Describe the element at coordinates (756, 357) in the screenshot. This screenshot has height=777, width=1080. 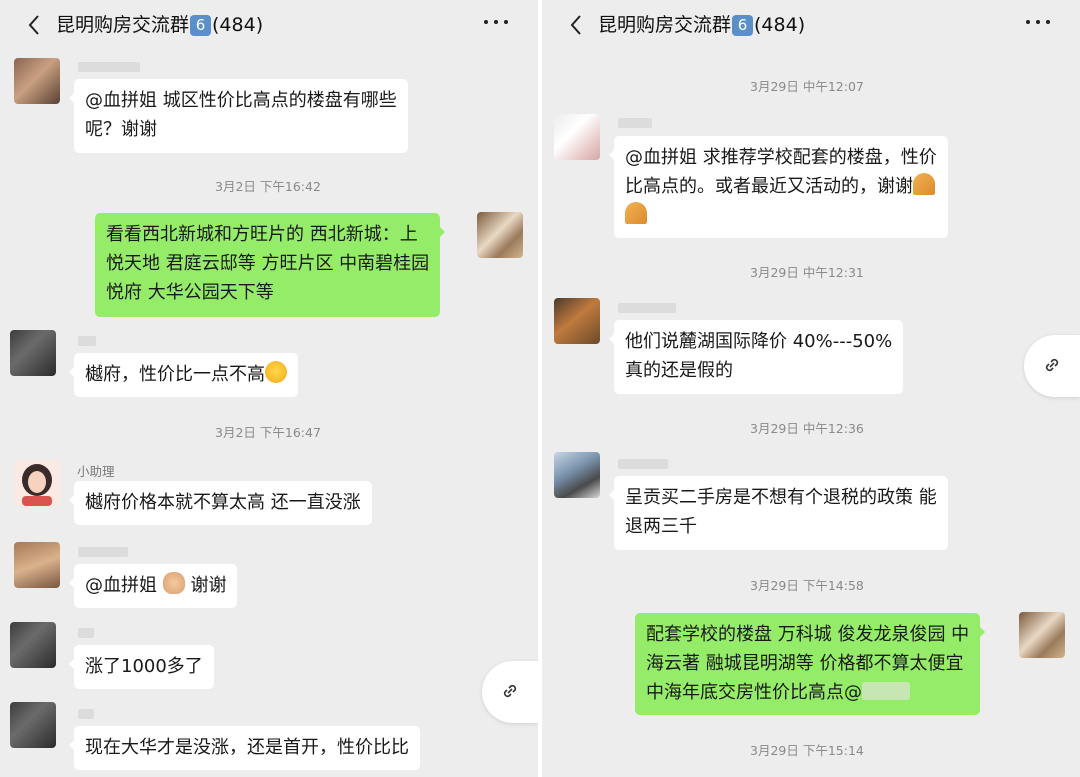
I see `message-bubble: 他们说麓湖国际降价 40%---50% 真的还是假的` at that location.